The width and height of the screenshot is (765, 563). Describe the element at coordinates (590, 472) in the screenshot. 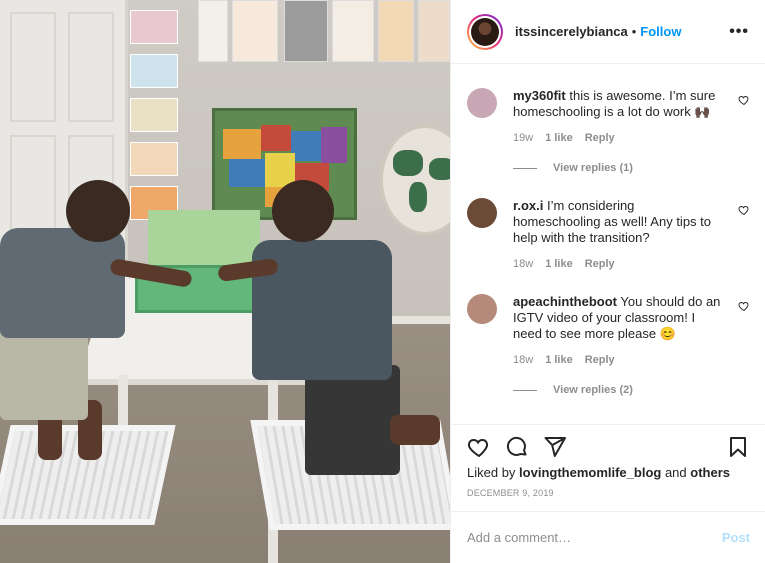

I see `liked-by-user: lovingthemomlife_blog` at that location.